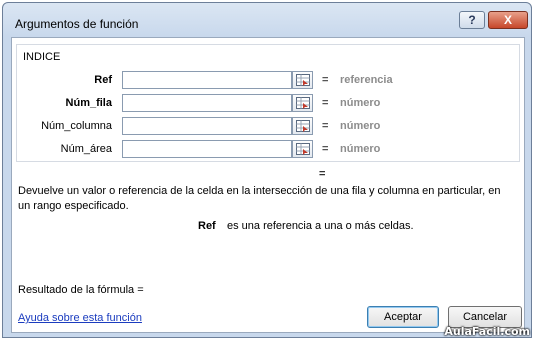 This screenshot has height=342, width=536. I want to click on argument-help-text: es una referencia a una o más celdas., so click(320, 226).